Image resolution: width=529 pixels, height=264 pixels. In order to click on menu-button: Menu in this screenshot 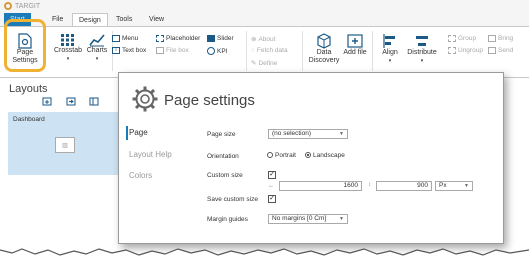, I will do `click(125, 38)`.